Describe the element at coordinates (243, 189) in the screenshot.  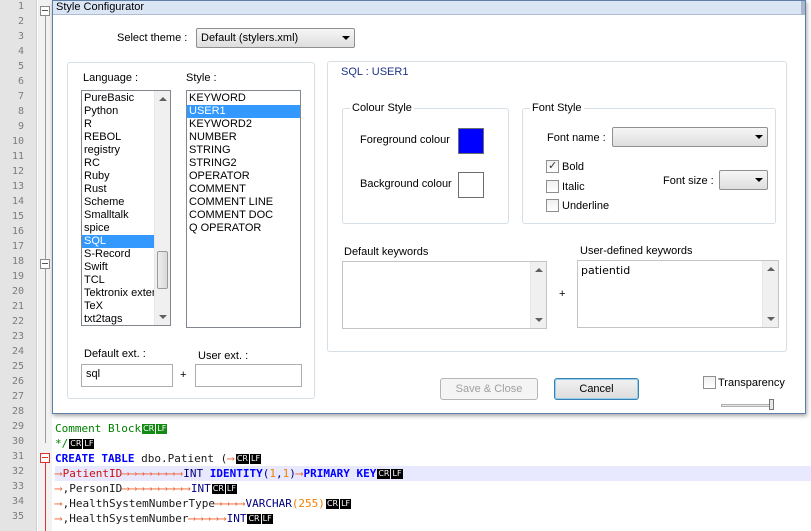
I see `style-list-item: COMMENT` at that location.